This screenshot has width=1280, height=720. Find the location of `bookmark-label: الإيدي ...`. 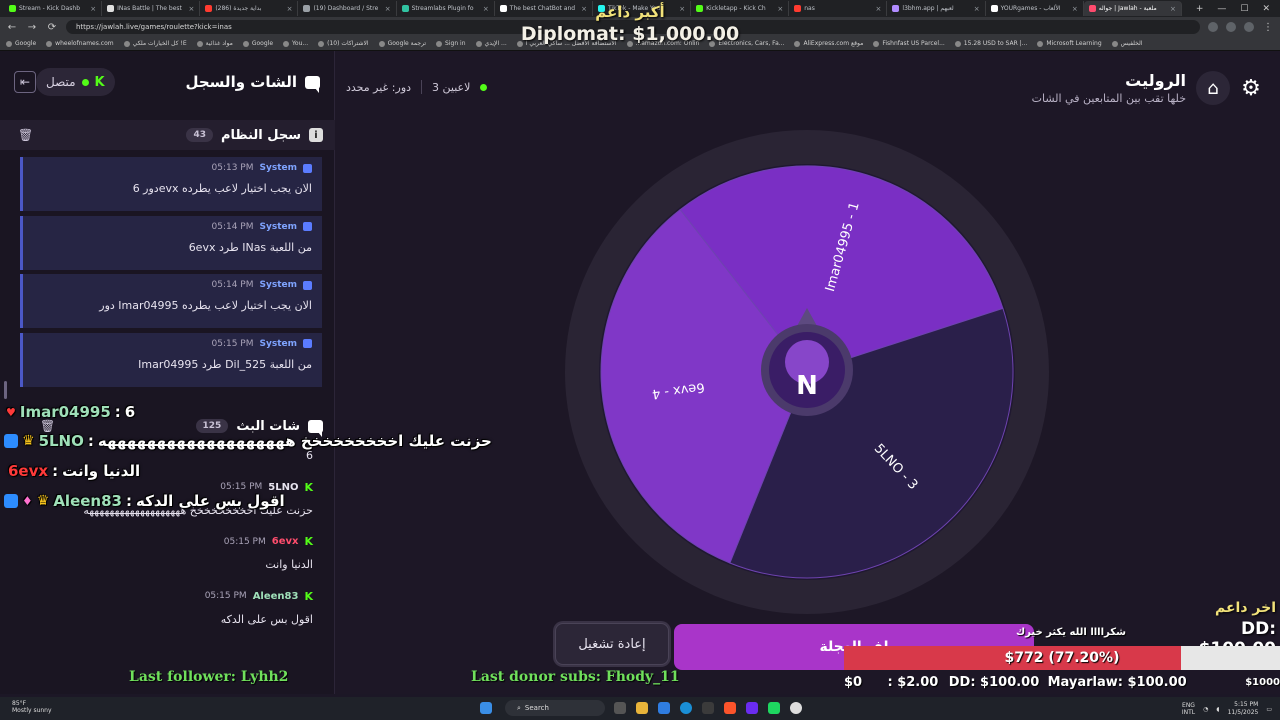

bookmark-label: الإيدي ... is located at coordinates (495, 43).